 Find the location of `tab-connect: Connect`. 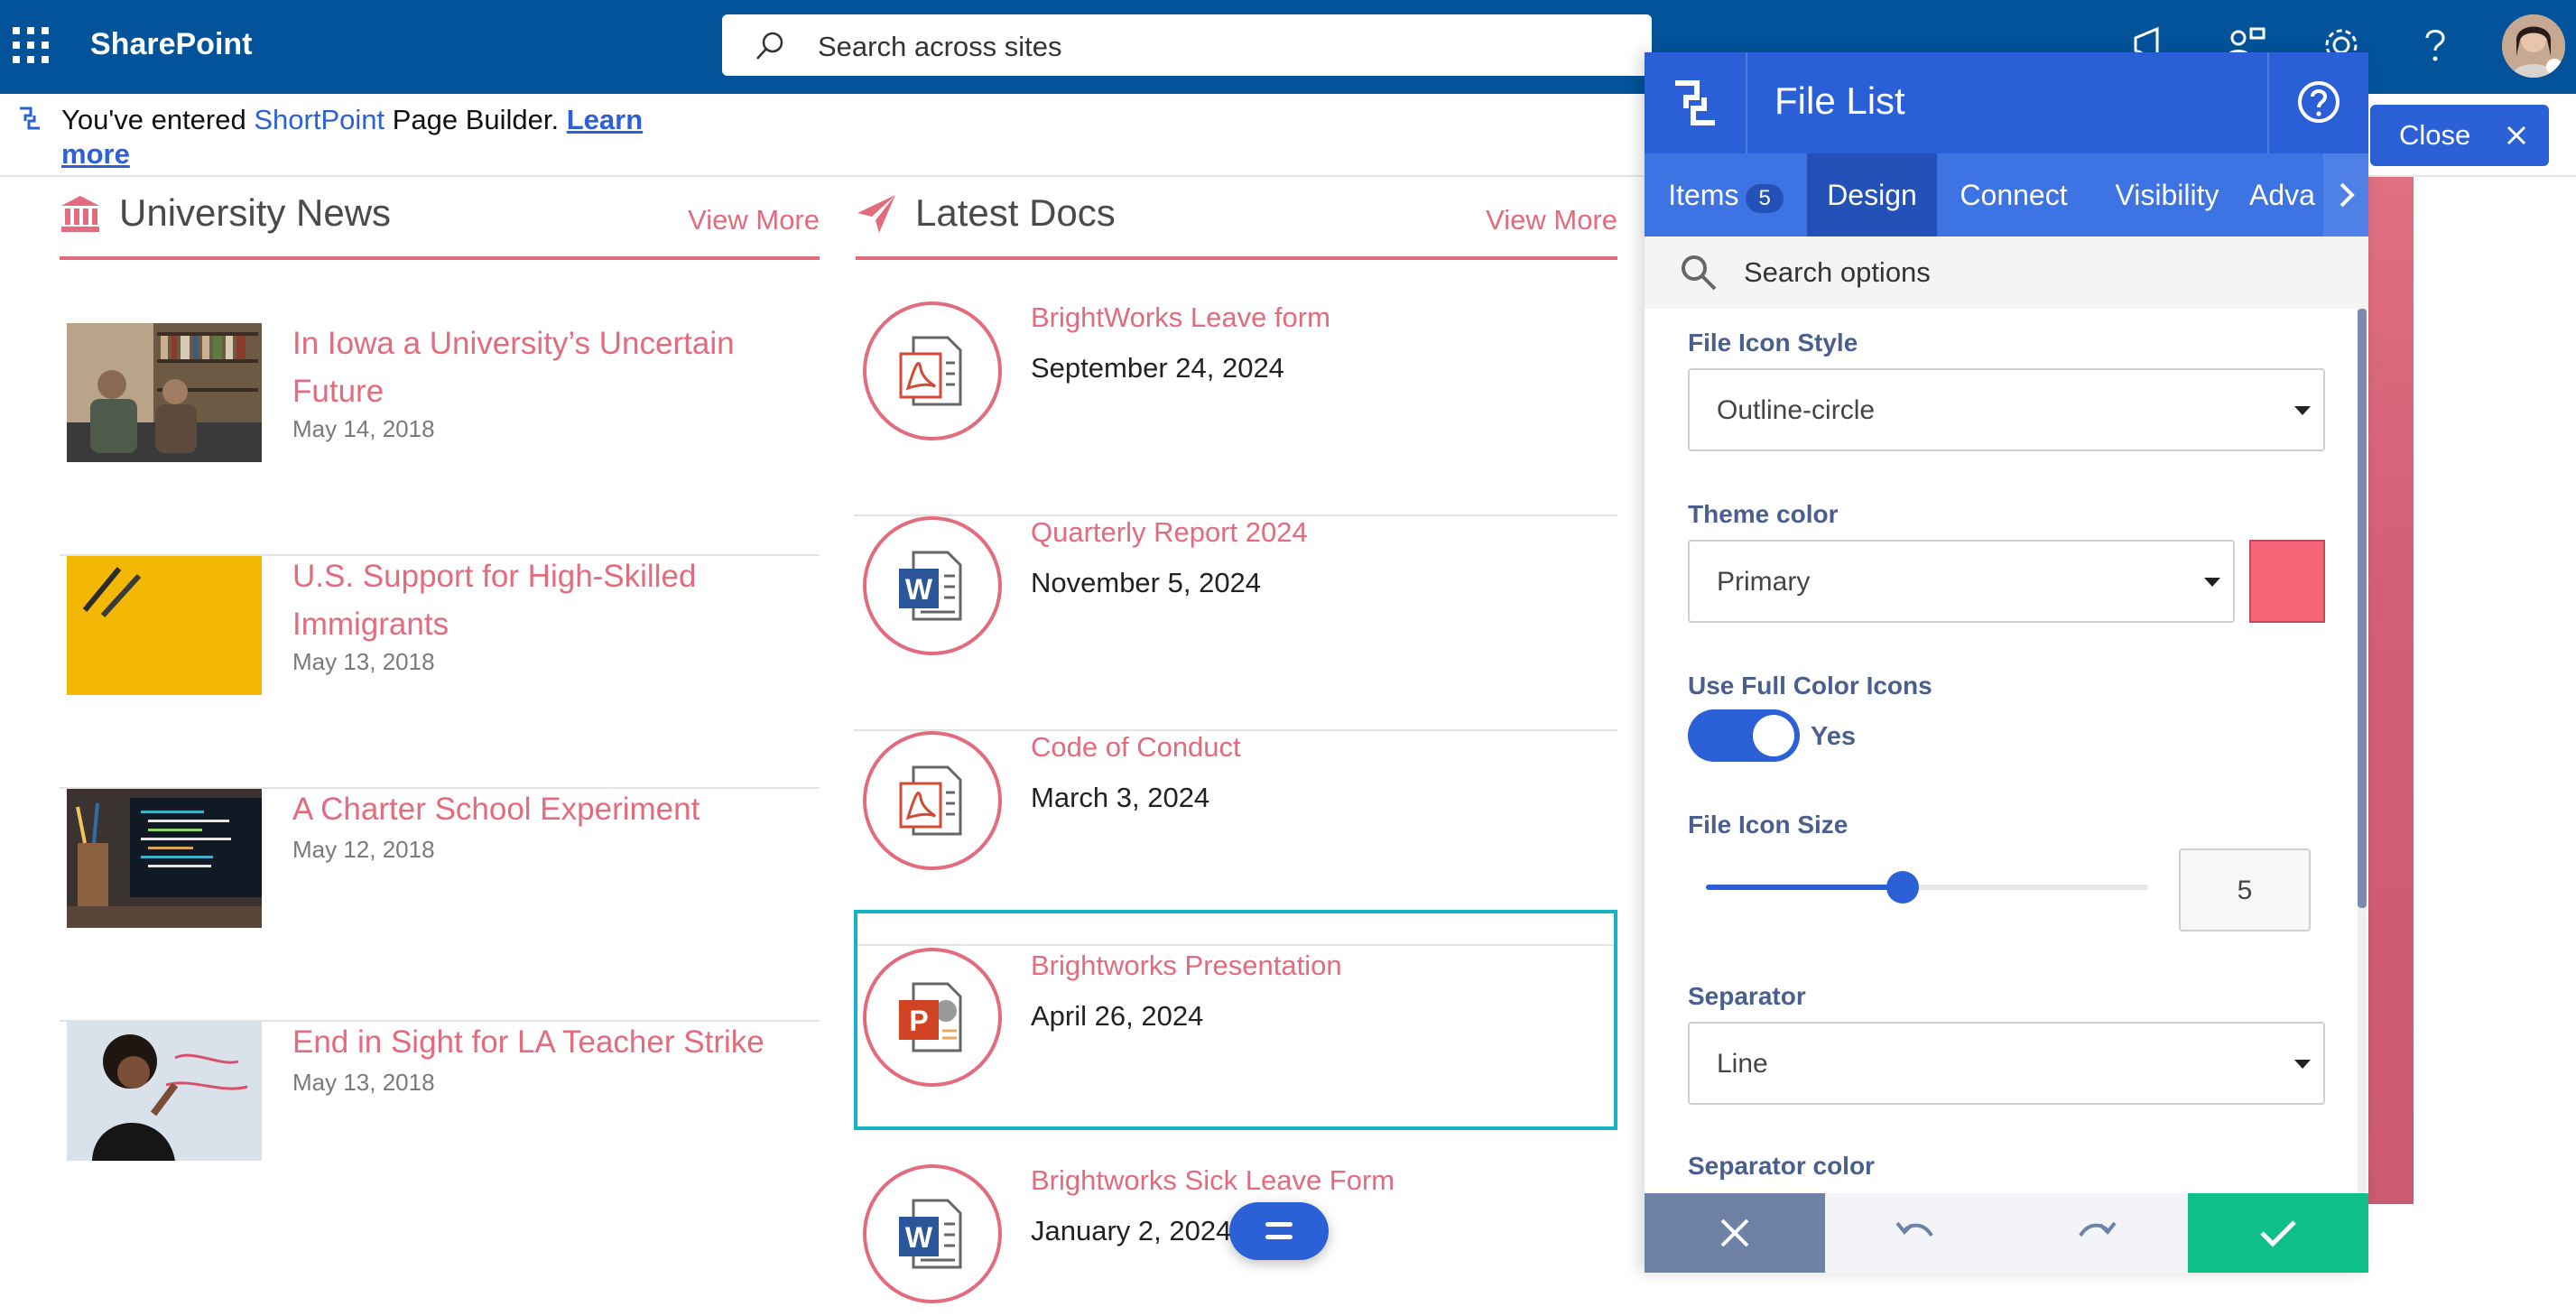

tab-connect: Connect is located at coordinates (2014, 194).